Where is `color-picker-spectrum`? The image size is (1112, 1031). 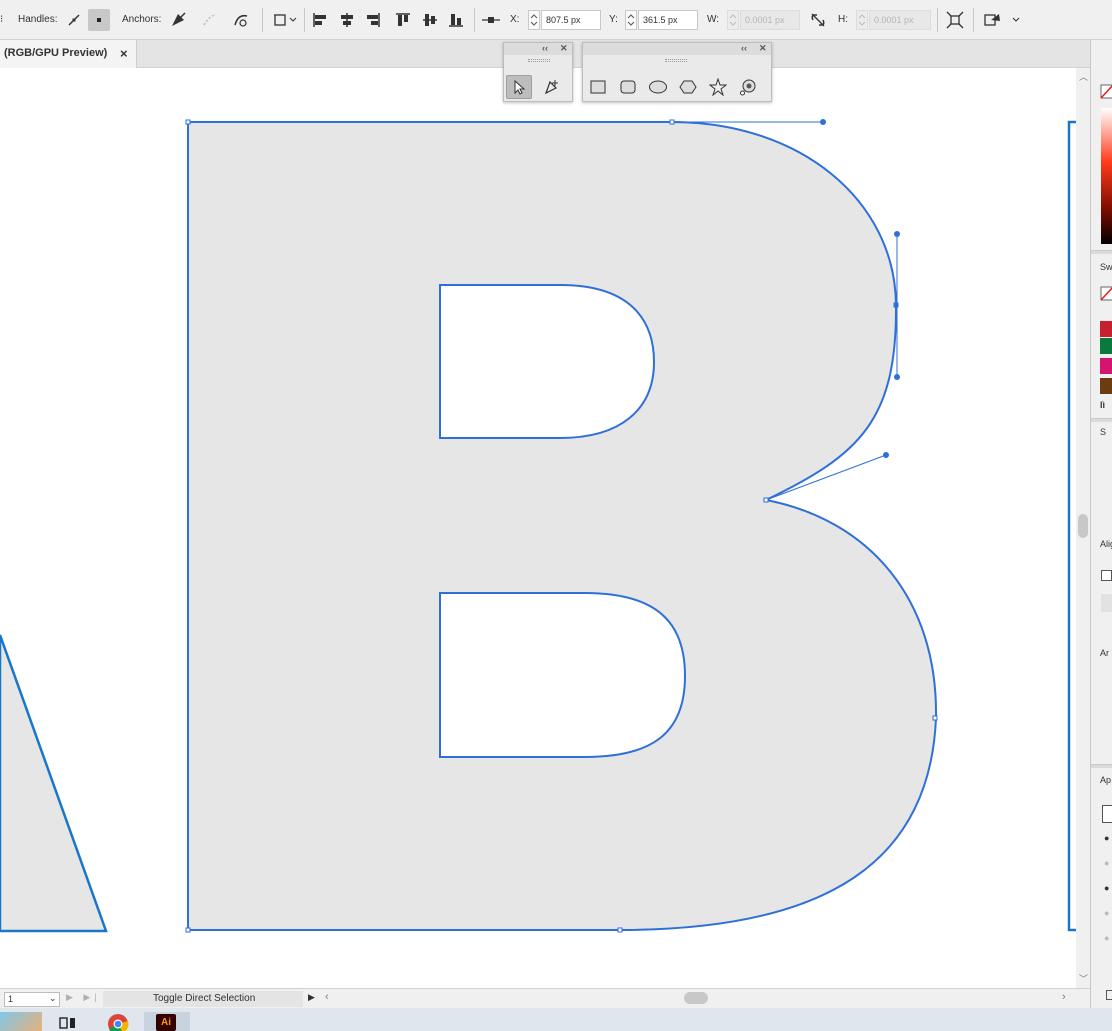 color-picker-spectrum is located at coordinates (1106, 176).